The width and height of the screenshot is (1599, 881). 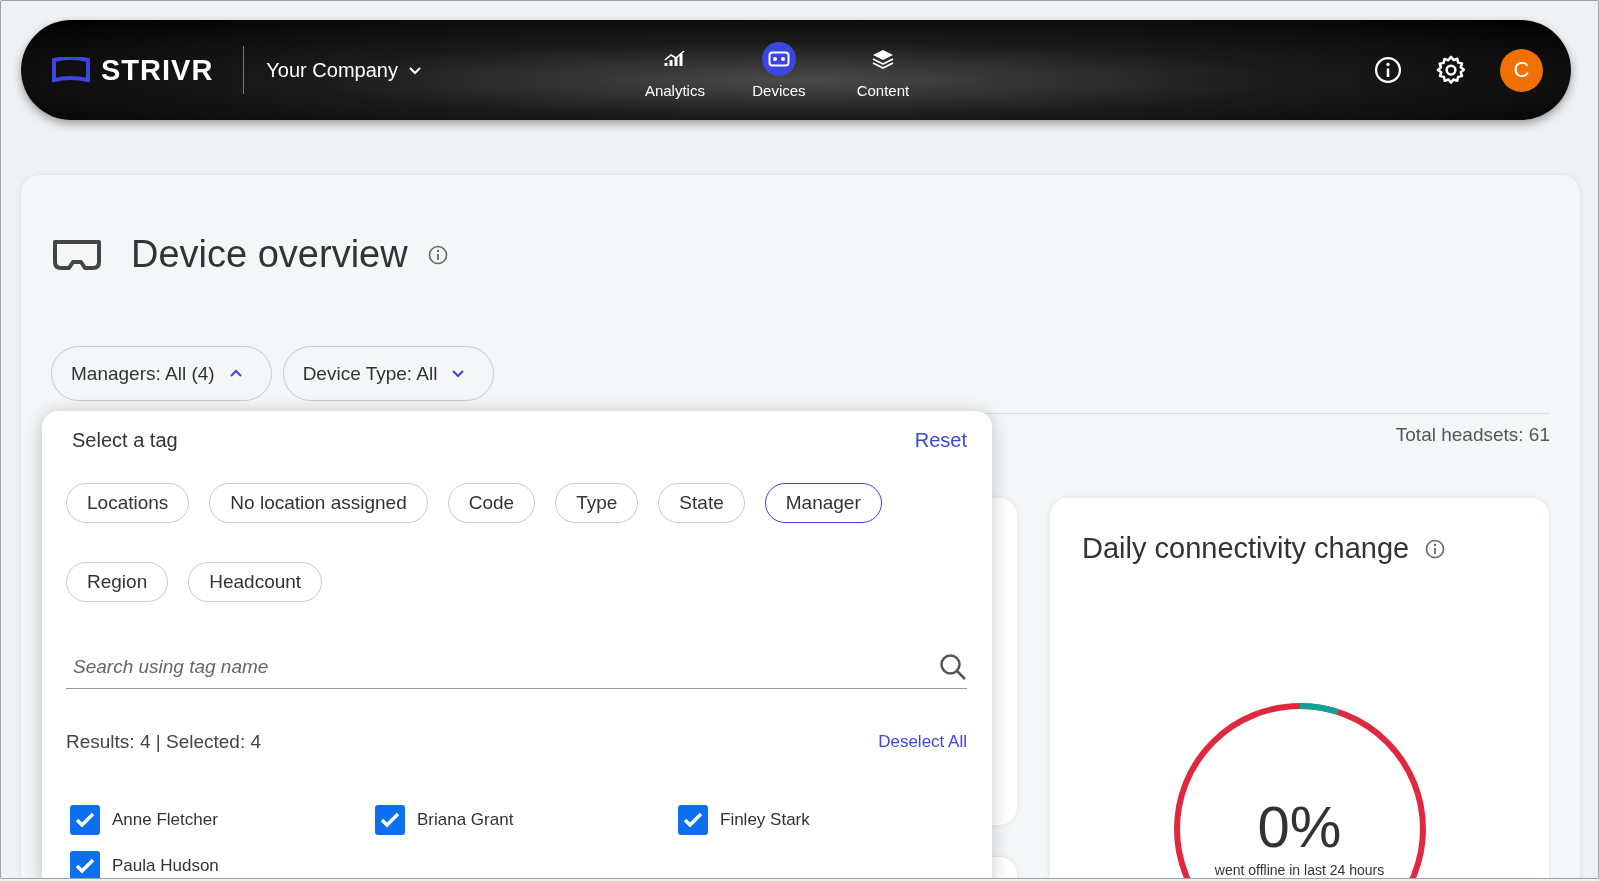 I want to click on manager-name: Briana Grant, so click(x=465, y=820).